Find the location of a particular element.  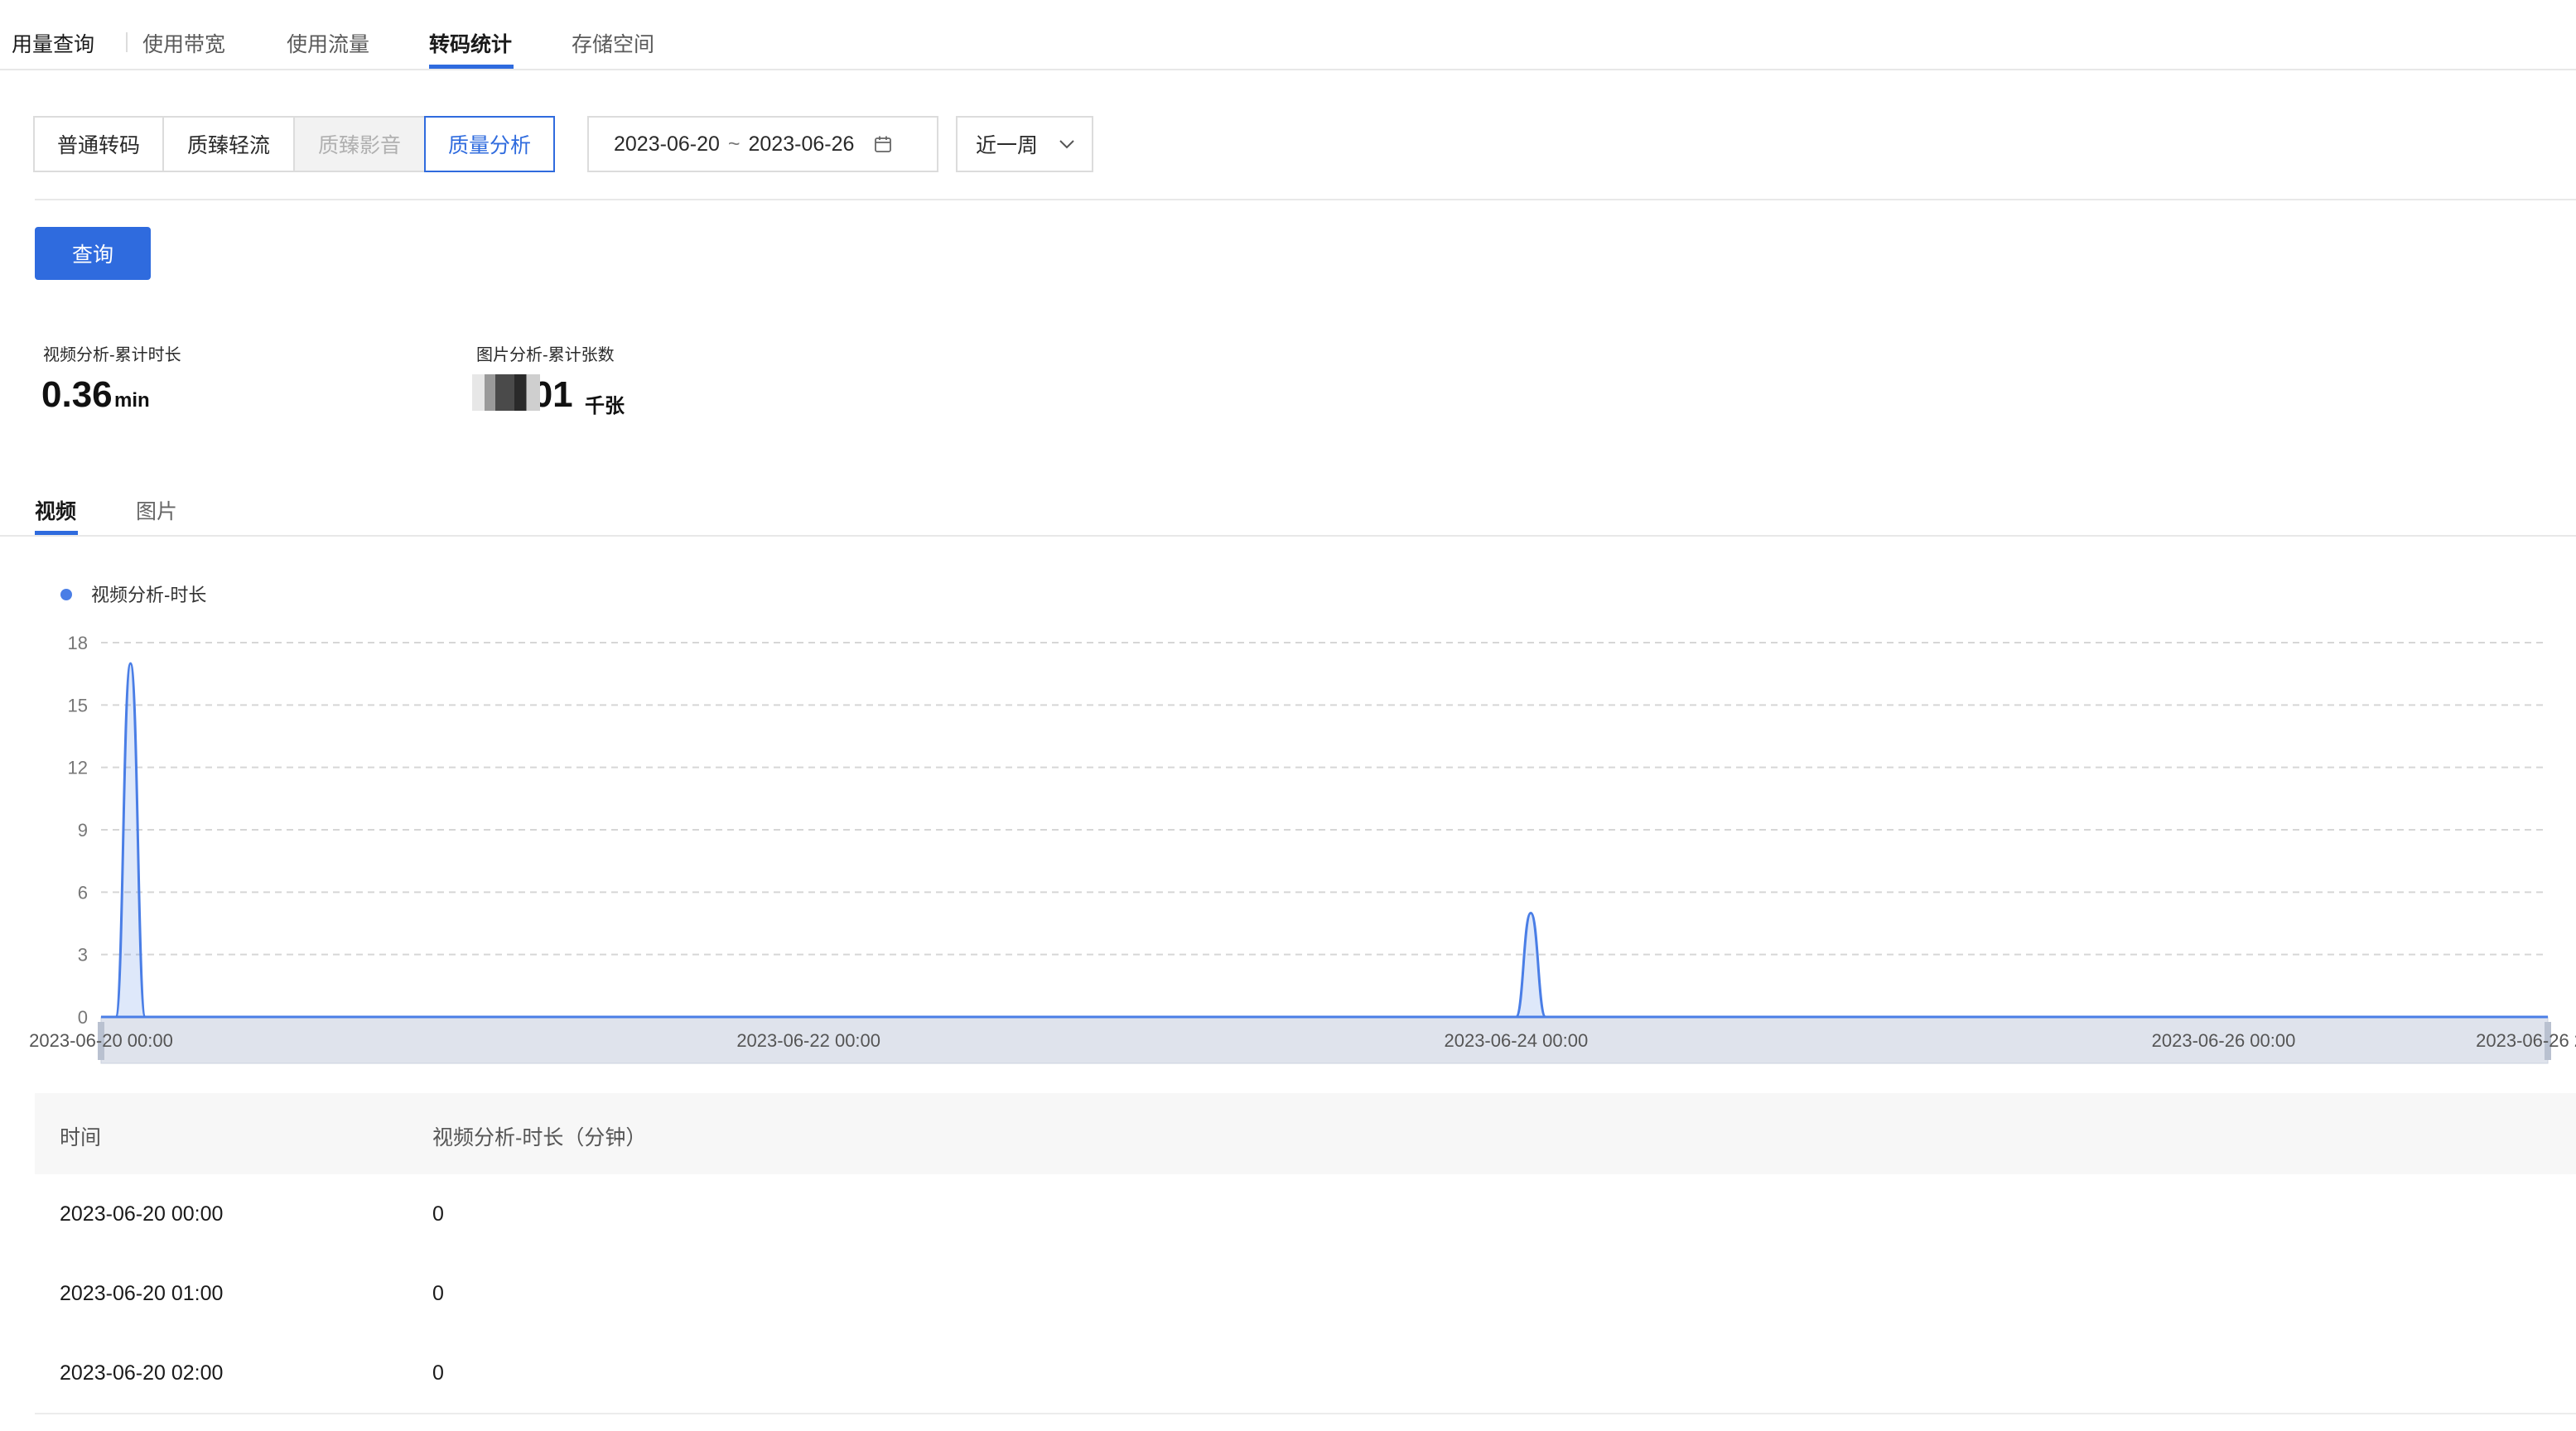

calendar-icon is located at coordinates (883, 144).